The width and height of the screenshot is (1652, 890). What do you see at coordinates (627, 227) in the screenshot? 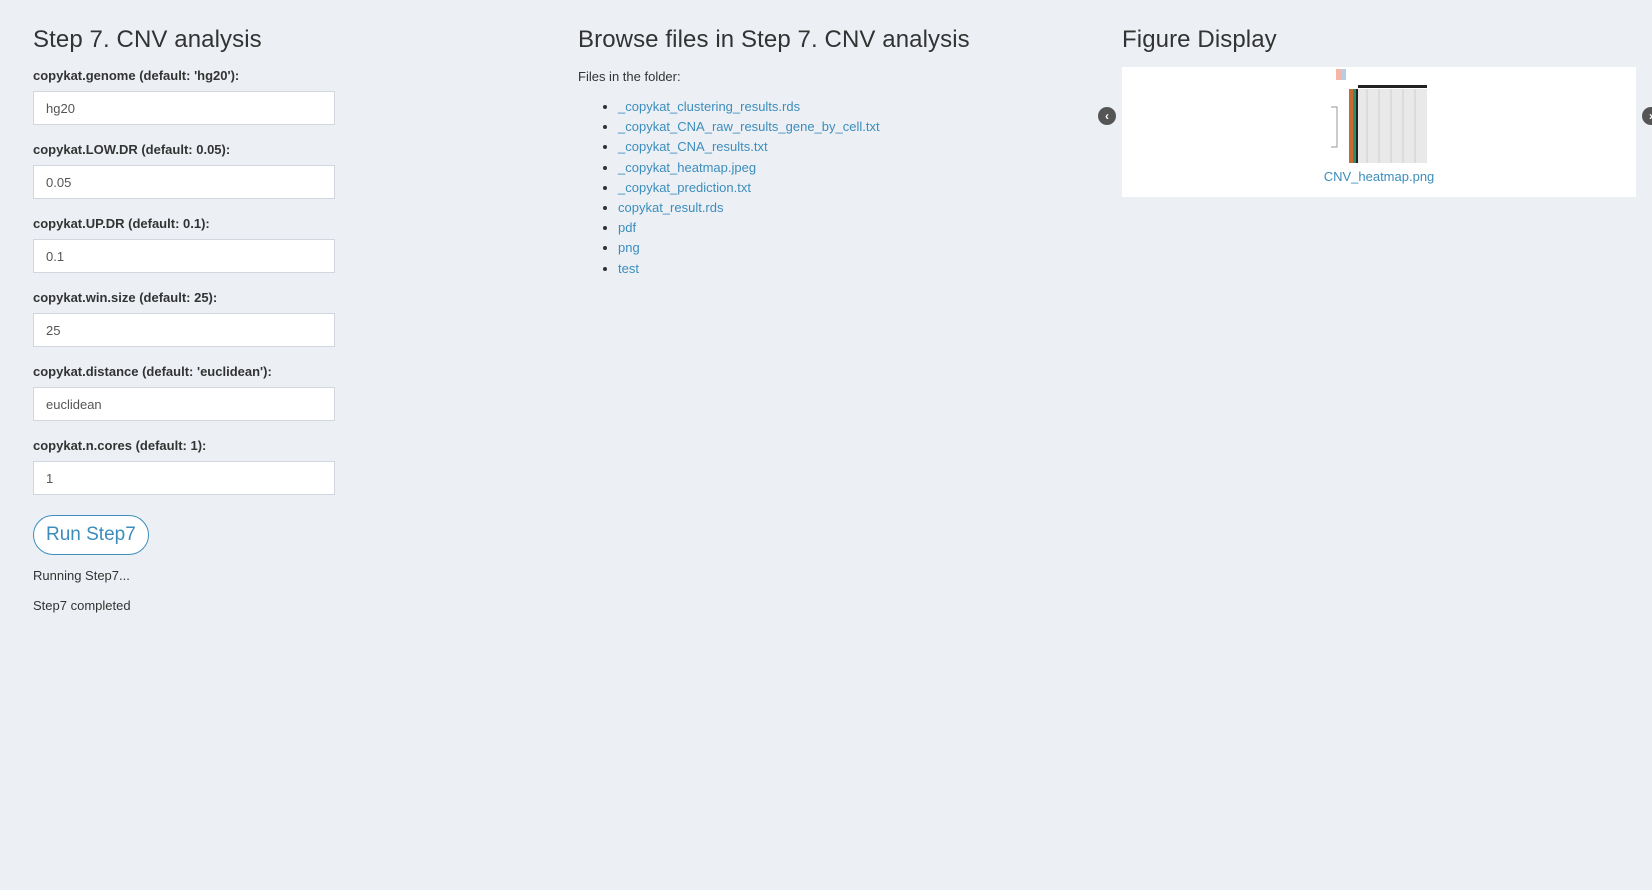
I see `folder-link: pdf` at bounding box center [627, 227].